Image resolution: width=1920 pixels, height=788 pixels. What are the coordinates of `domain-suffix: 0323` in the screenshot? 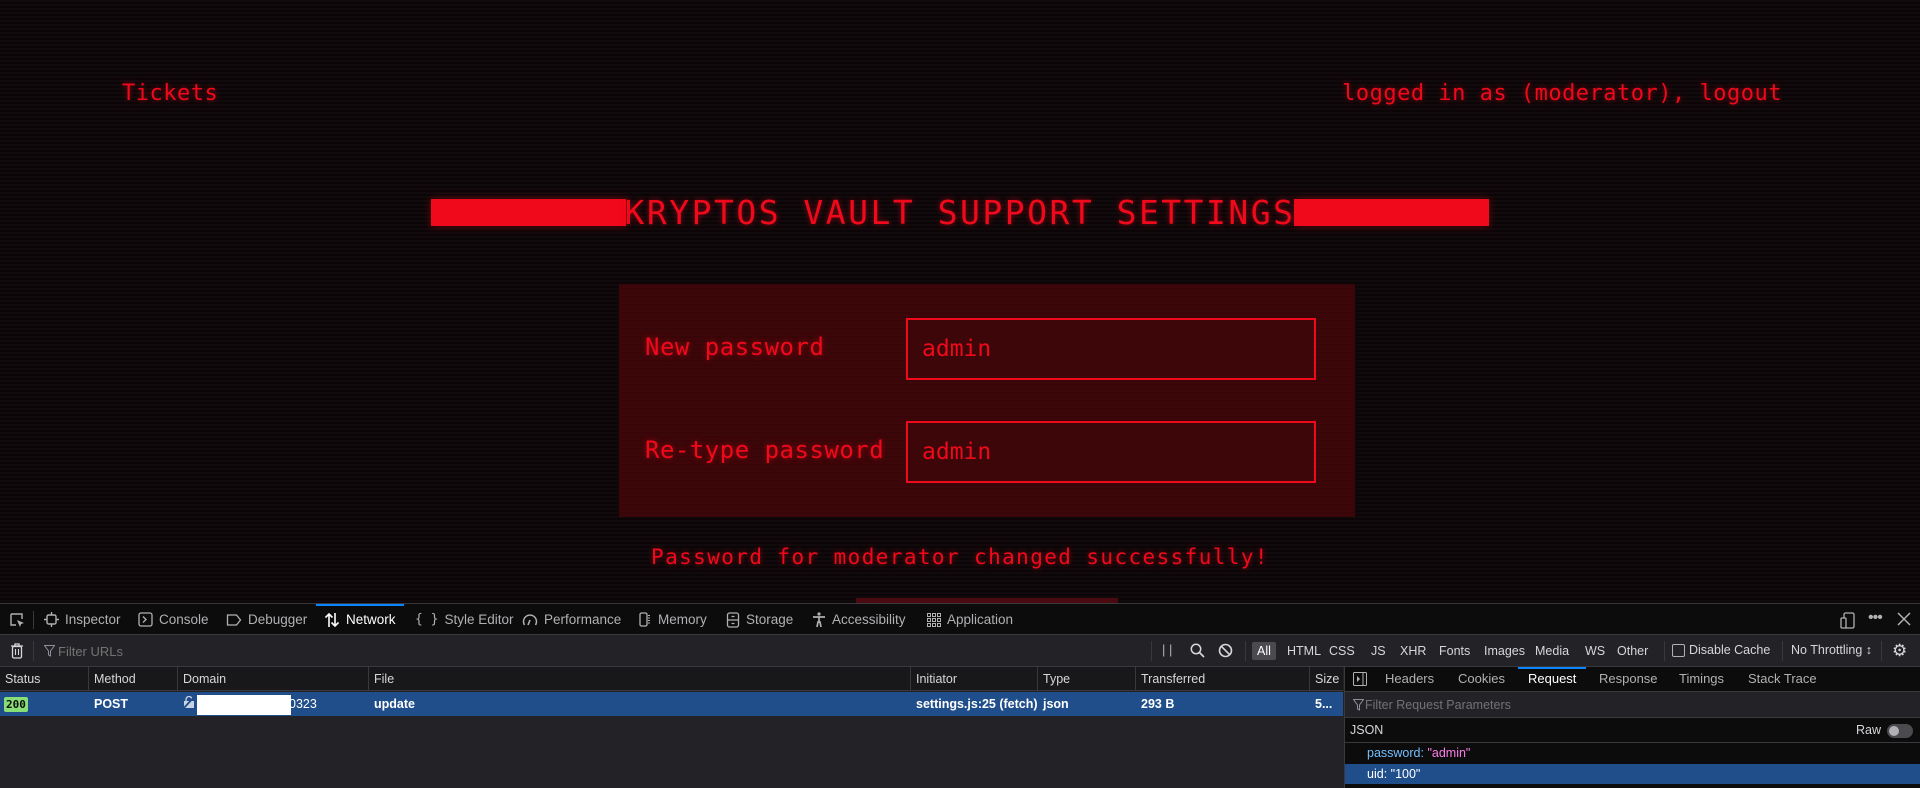 It's located at (303, 704).